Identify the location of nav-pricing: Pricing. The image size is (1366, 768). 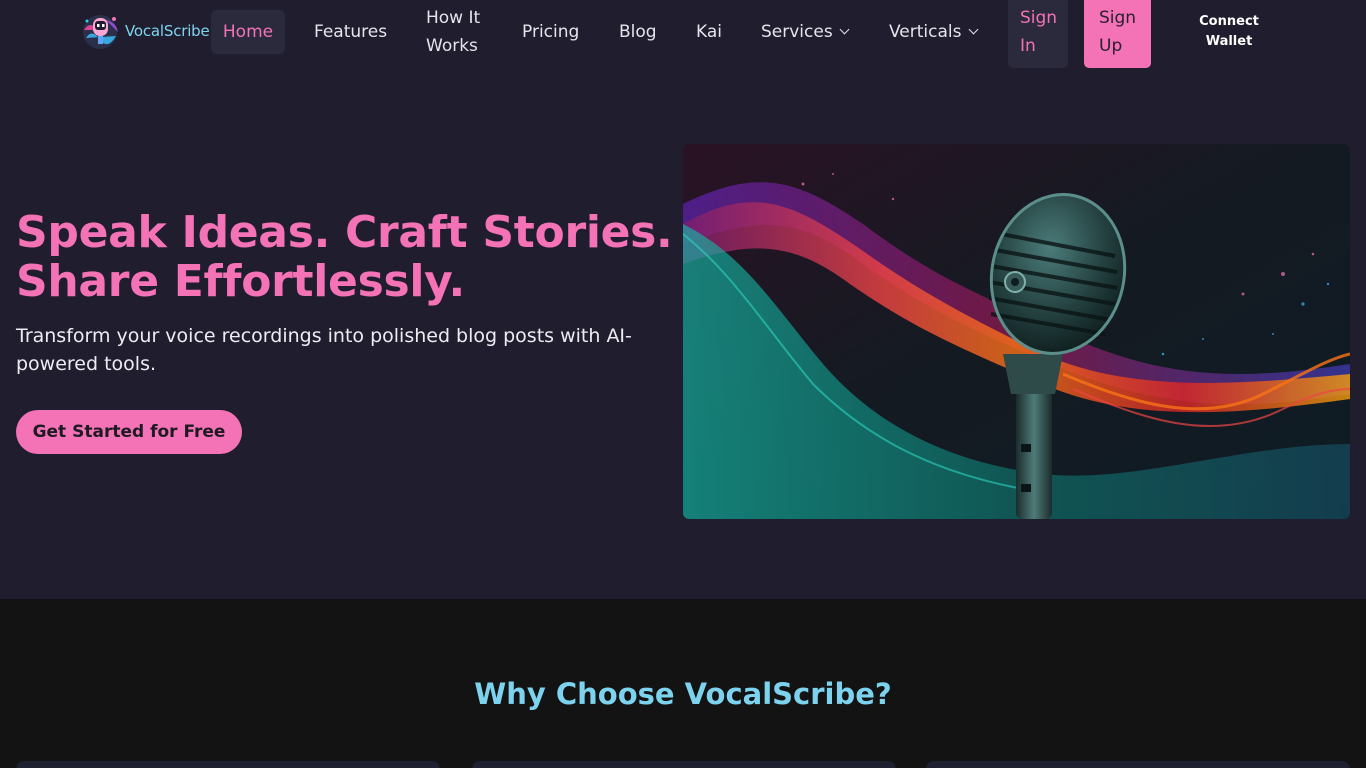
(550, 32).